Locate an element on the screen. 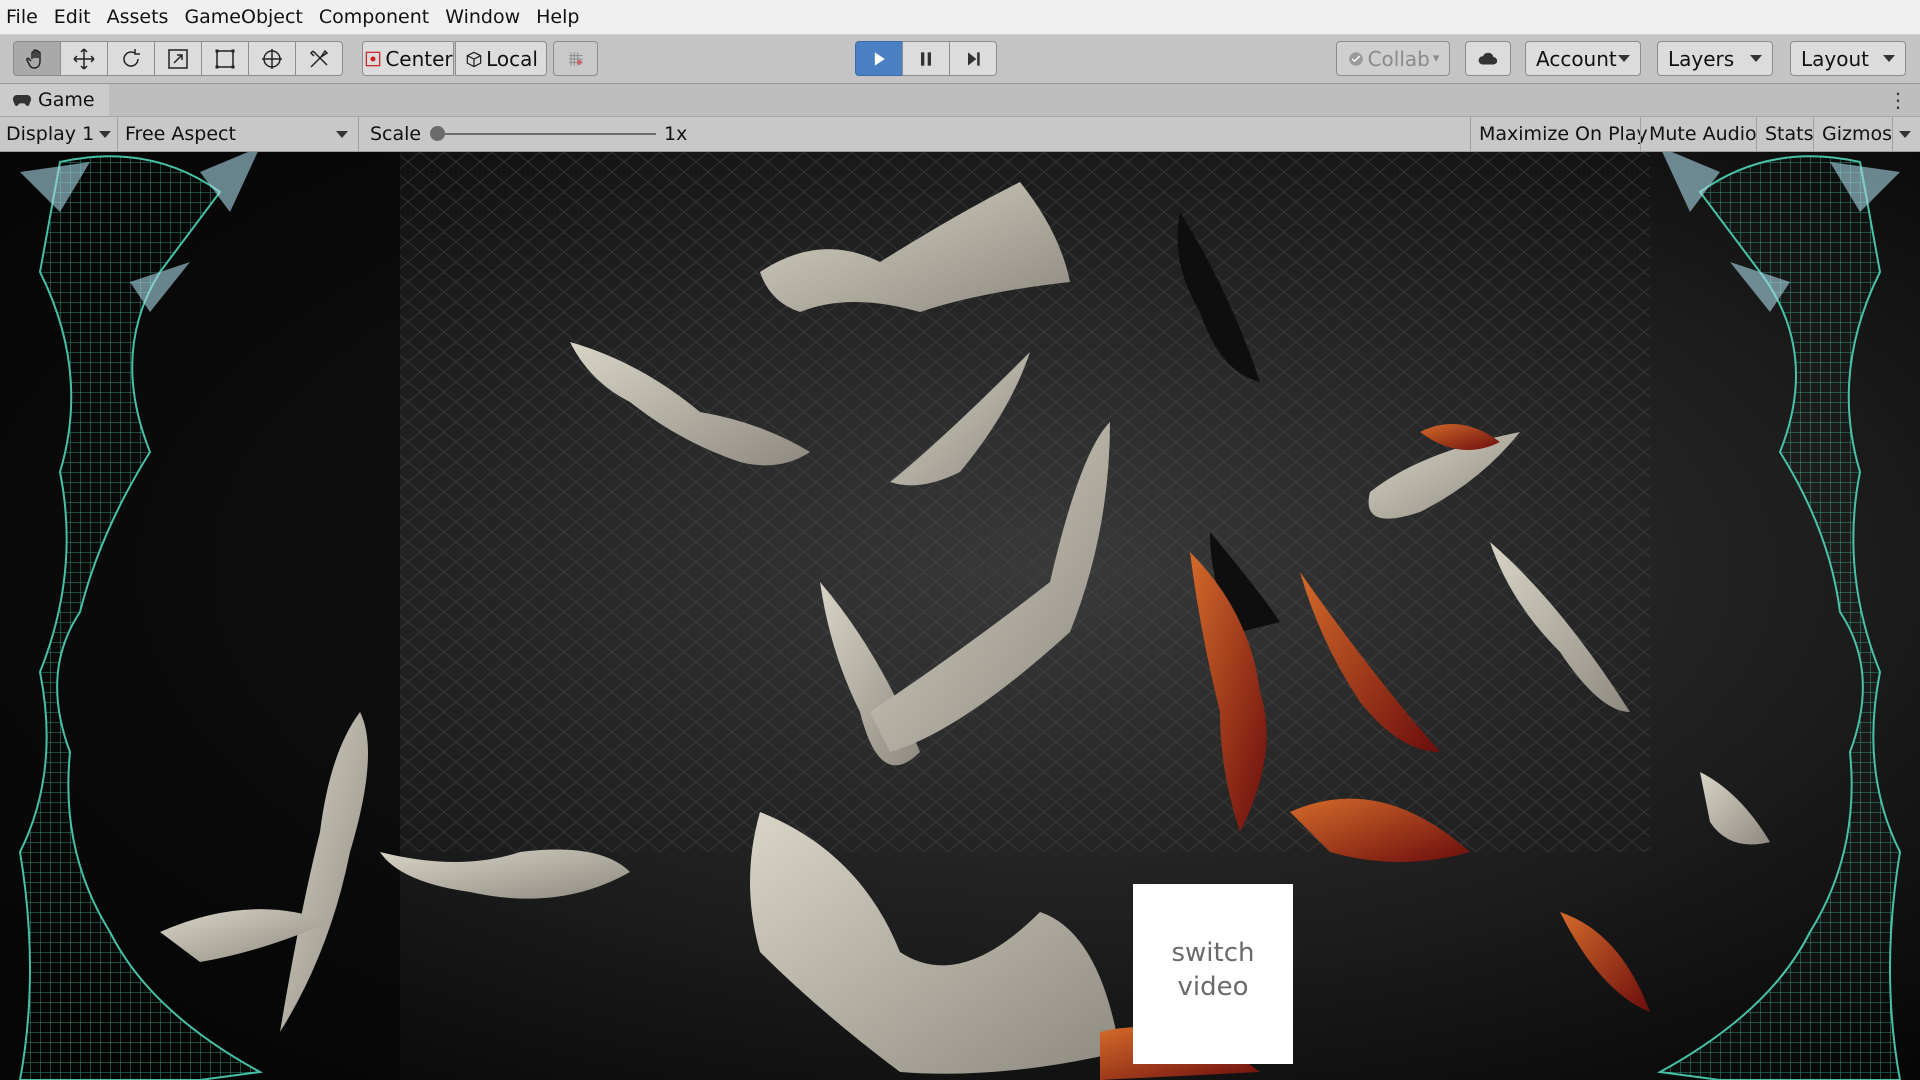 The width and height of the screenshot is (1920, 1080). hand-tool-button is located at coordinates (37, 58).